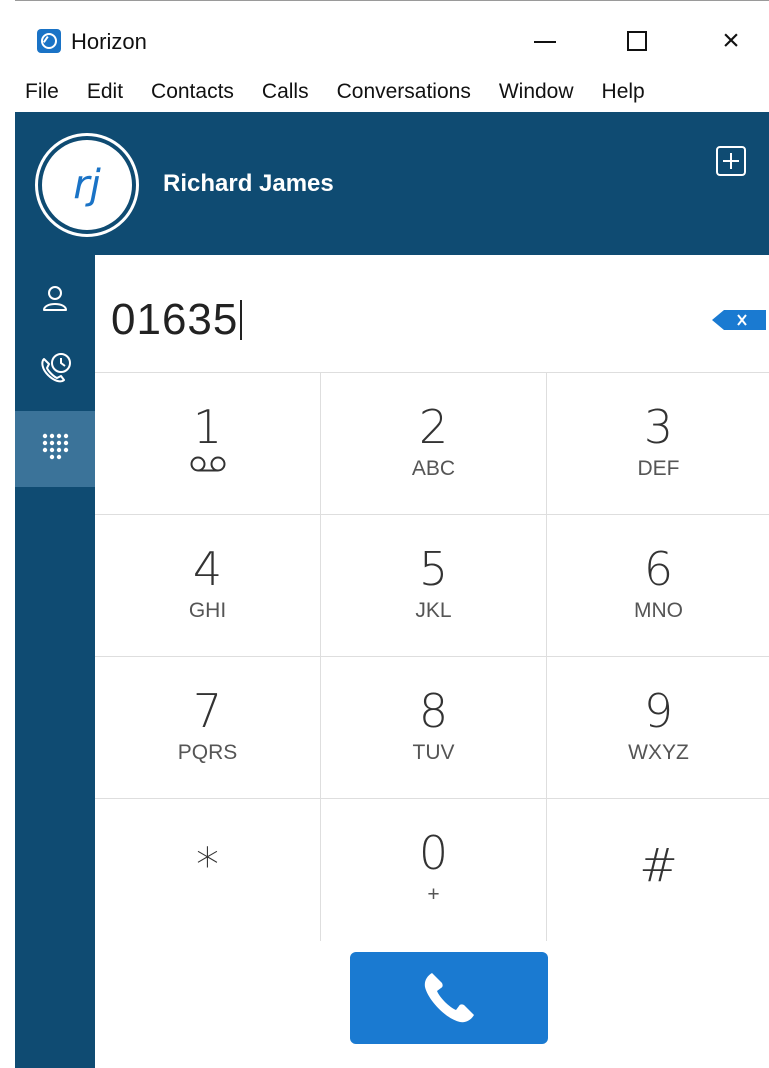 The width and height of the screenshot is (769, 1068). What do you see at coordinates (433, 853) in the screenshot?
I see `key-digit: 0` at bounding box center [433, 853].